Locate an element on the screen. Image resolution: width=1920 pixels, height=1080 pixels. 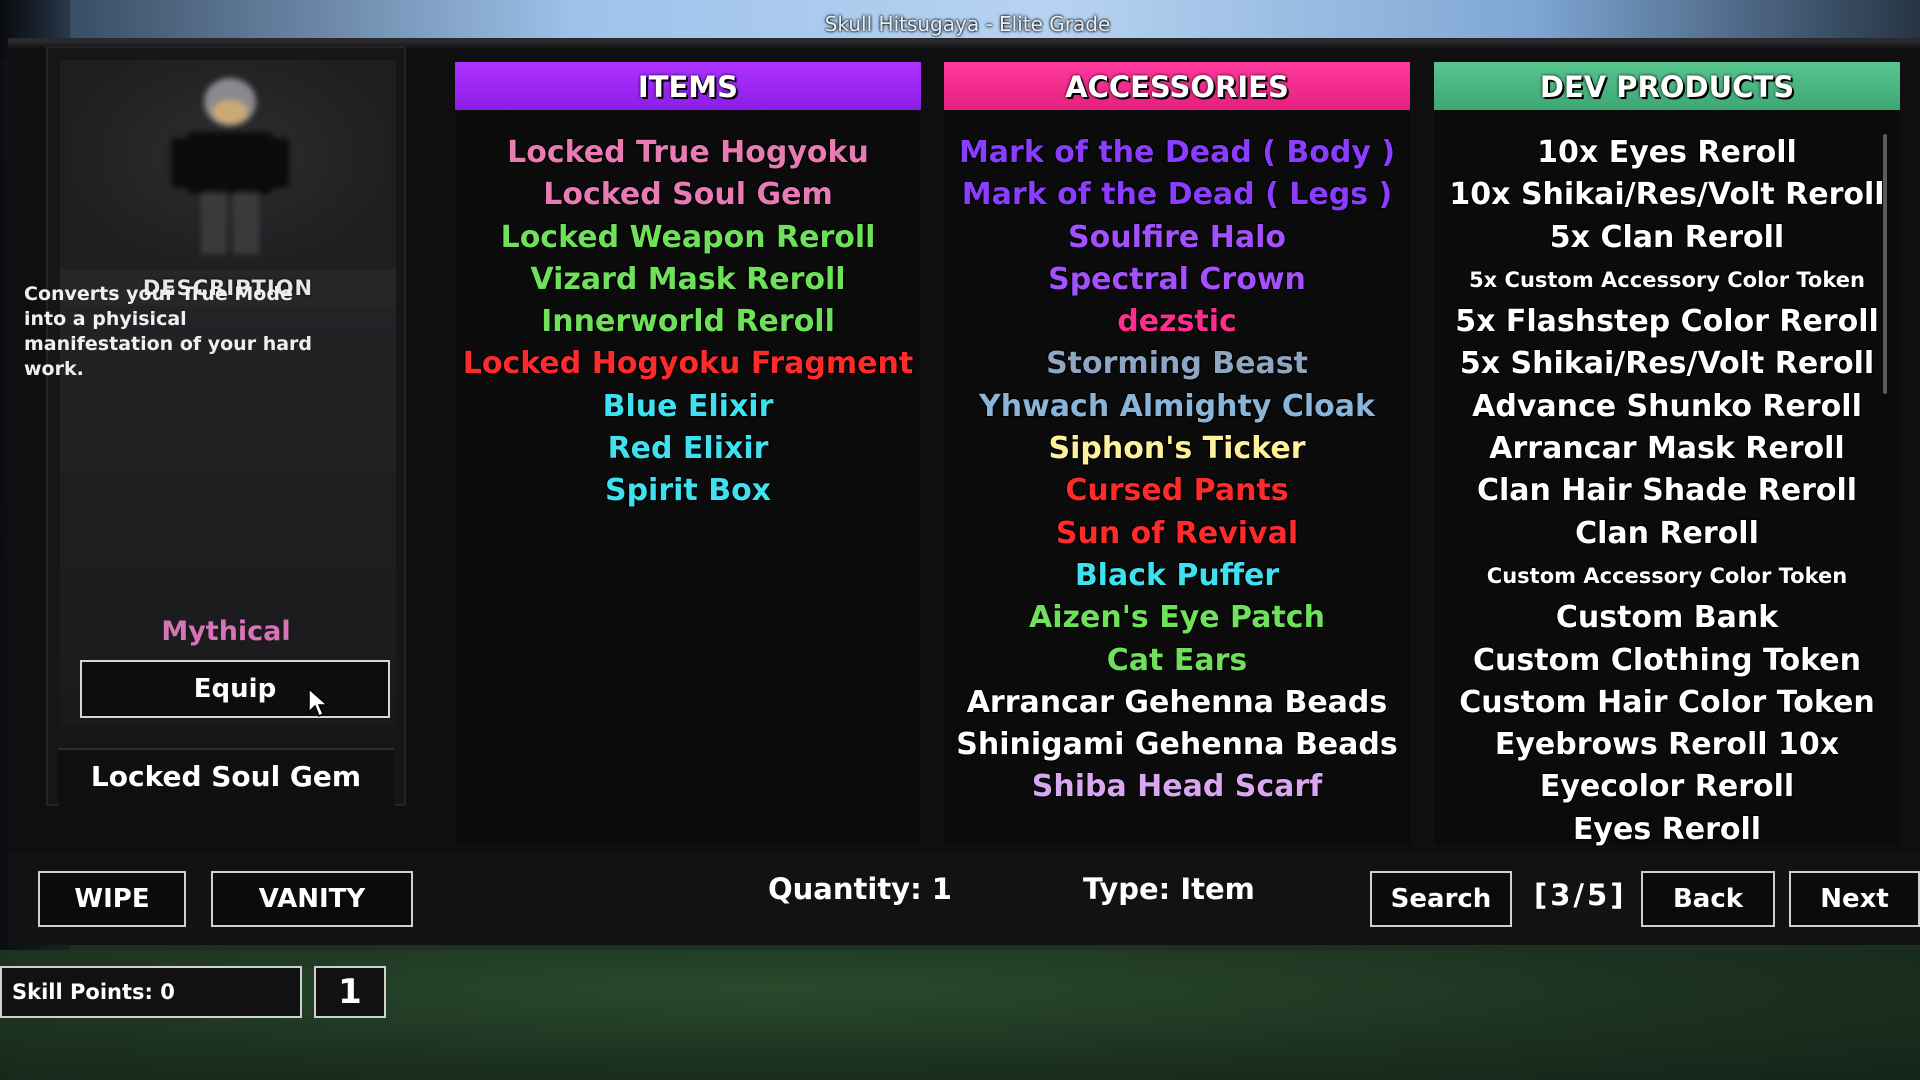
list-item: Arrancar Mask Reroll is located at coordinates (1667, 449).